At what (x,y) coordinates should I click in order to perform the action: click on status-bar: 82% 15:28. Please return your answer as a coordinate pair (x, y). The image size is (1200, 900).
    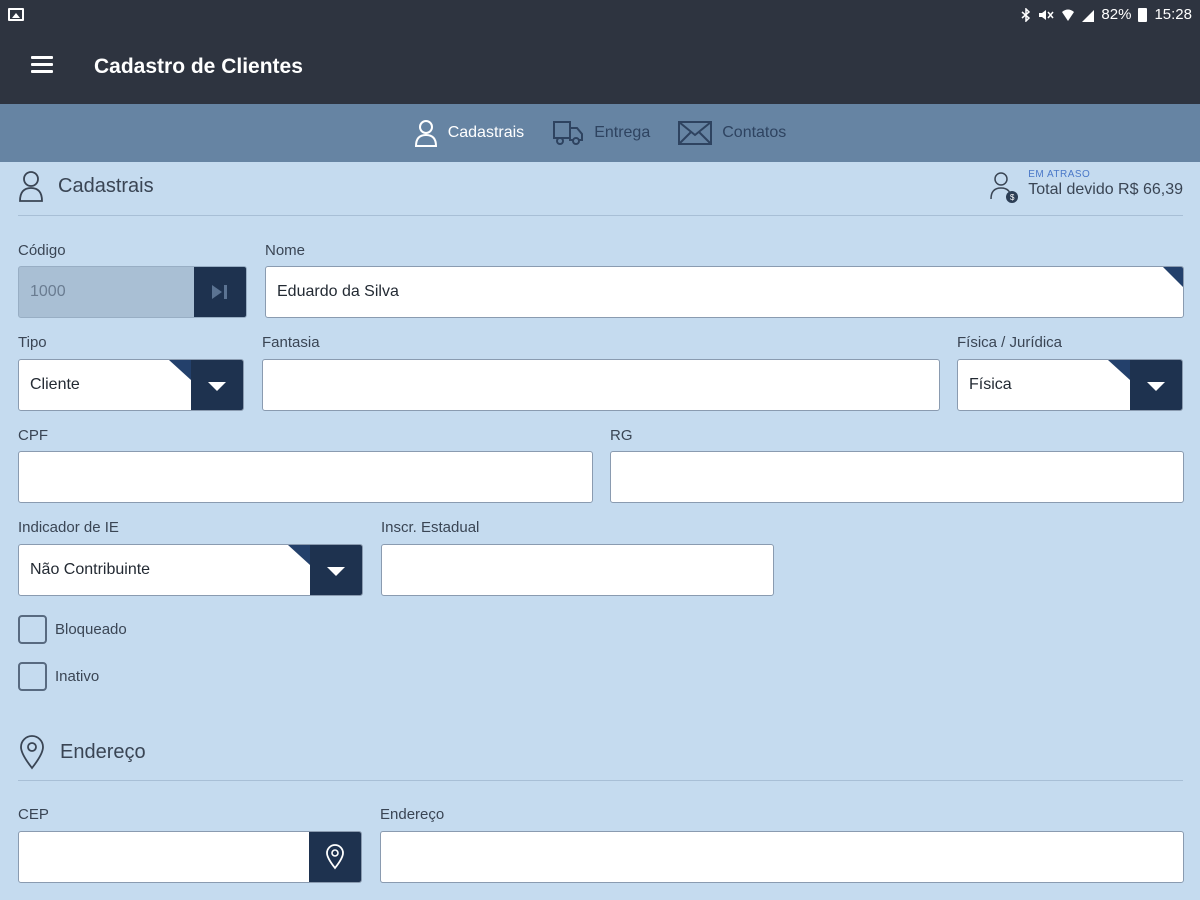
    Looking at the image, I should click on (600, 15).